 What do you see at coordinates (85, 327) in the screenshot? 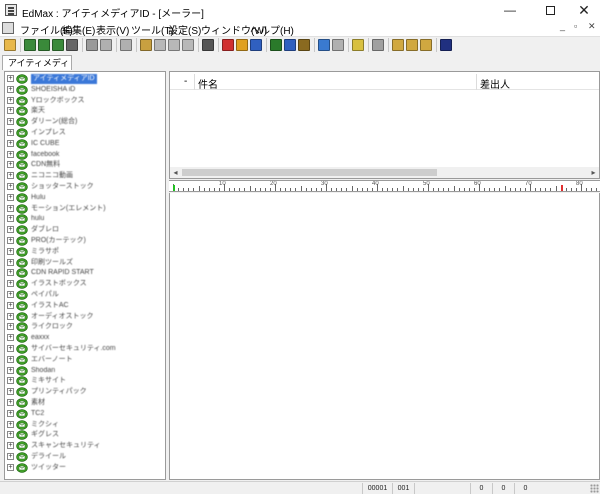
I see `tree-item: + ライクロック` at bounding box center [85, 327].